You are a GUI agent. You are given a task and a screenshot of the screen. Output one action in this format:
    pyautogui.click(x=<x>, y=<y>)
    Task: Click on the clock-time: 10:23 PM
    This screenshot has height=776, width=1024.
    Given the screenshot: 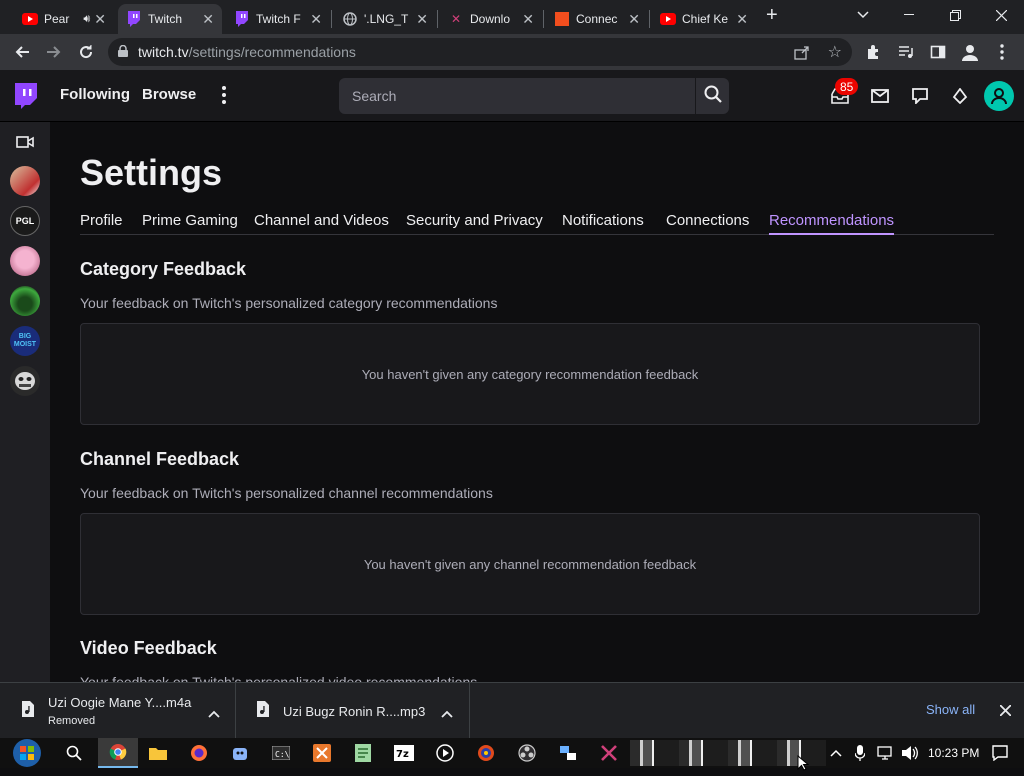 What is the action you would take?
    pyautogui.click(x=953, y=753)
    